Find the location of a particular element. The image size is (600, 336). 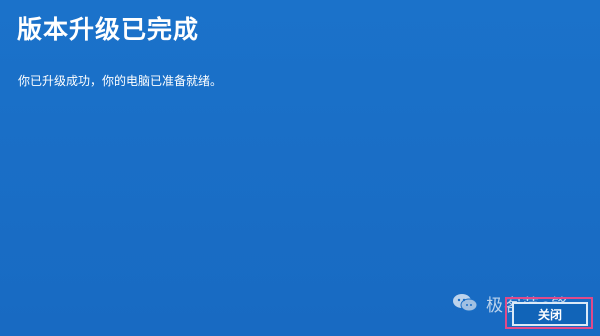

status-message: 你已升级成功，你的电脑已准备就绪。 is located at coordinates (120, 81).